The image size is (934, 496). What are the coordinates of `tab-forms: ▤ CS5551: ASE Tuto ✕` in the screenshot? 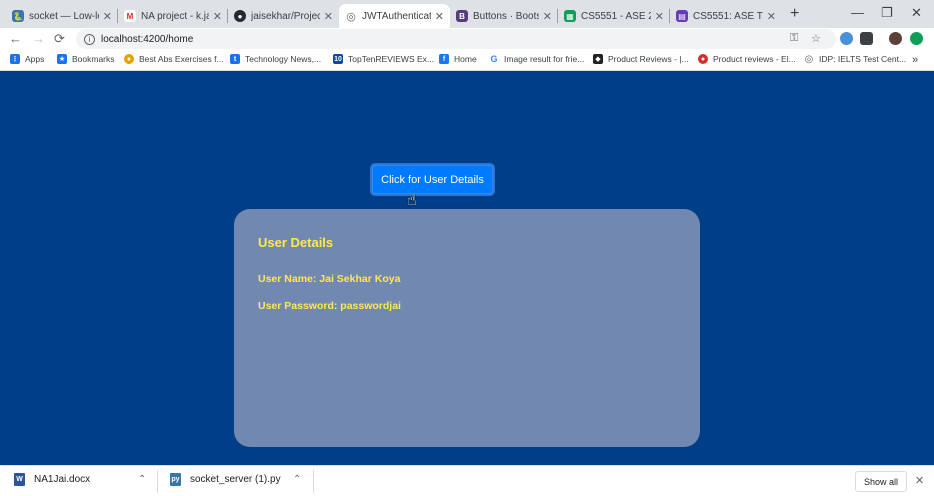 It's located at (726, 16).